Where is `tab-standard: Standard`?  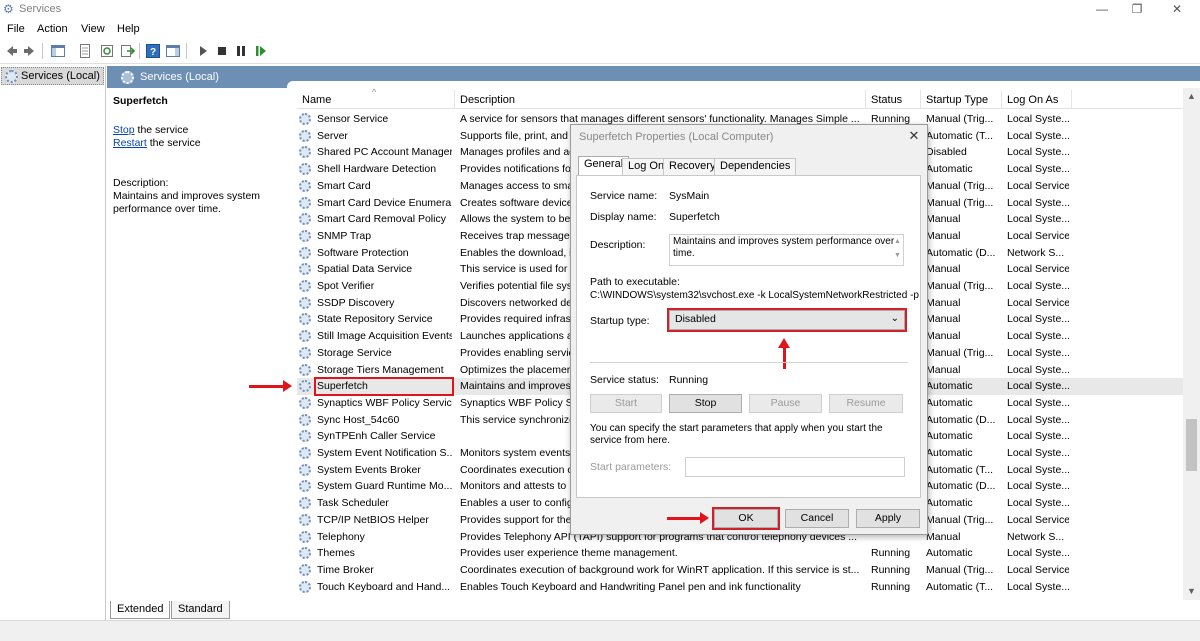 tab-standard: Standard is located at coordinates (200, 610).